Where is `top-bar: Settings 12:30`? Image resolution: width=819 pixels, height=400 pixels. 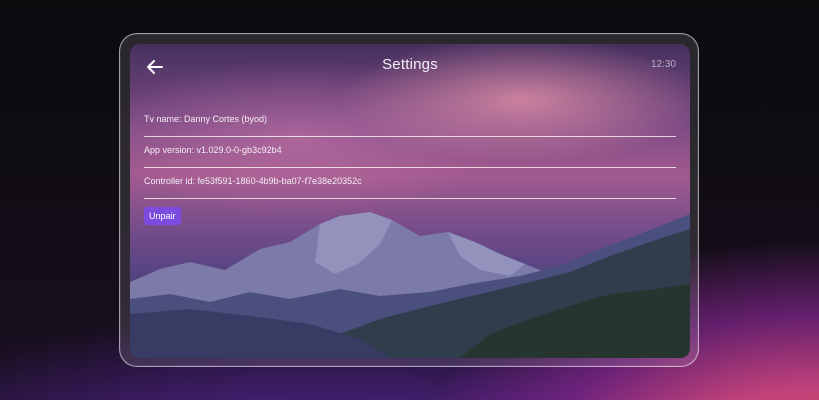
top-bar: Settings 12:30 is located at coordinates (410, 66).